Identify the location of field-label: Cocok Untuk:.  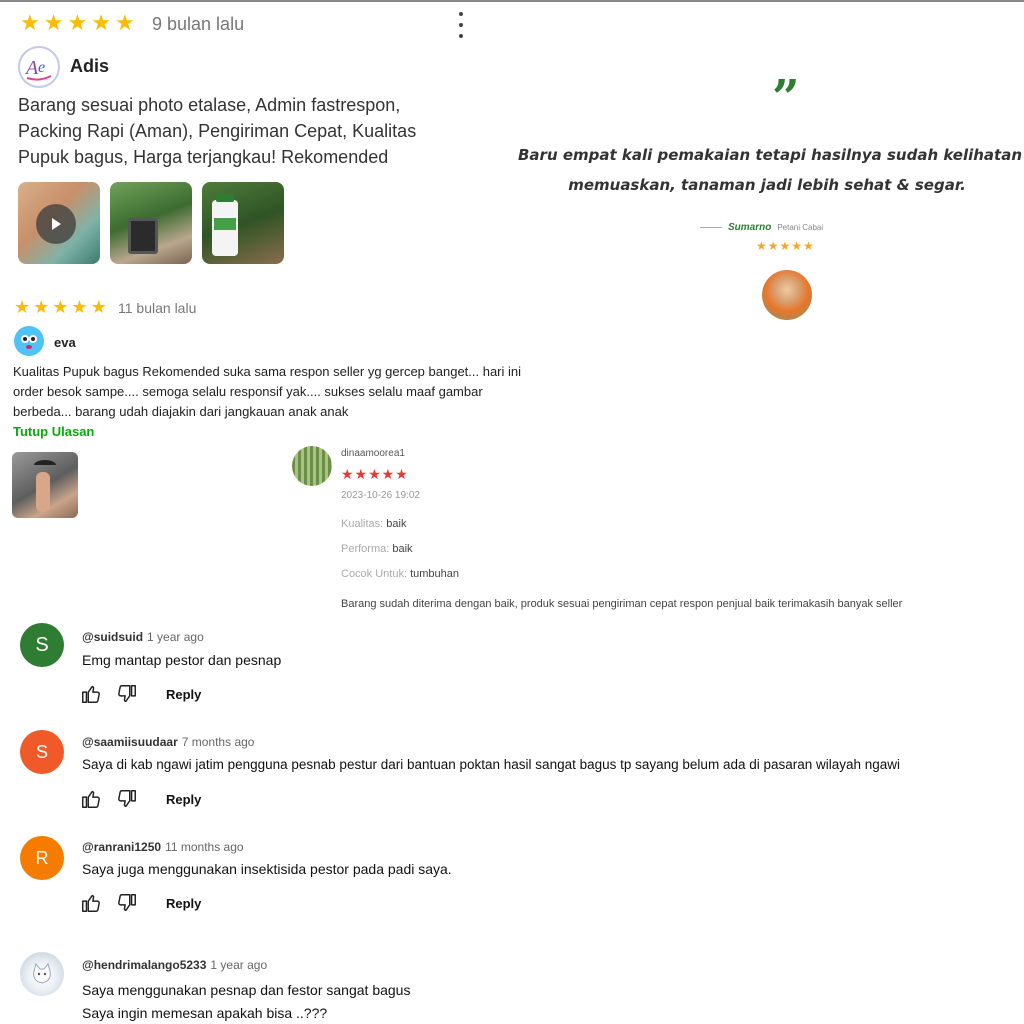
(374, 574).